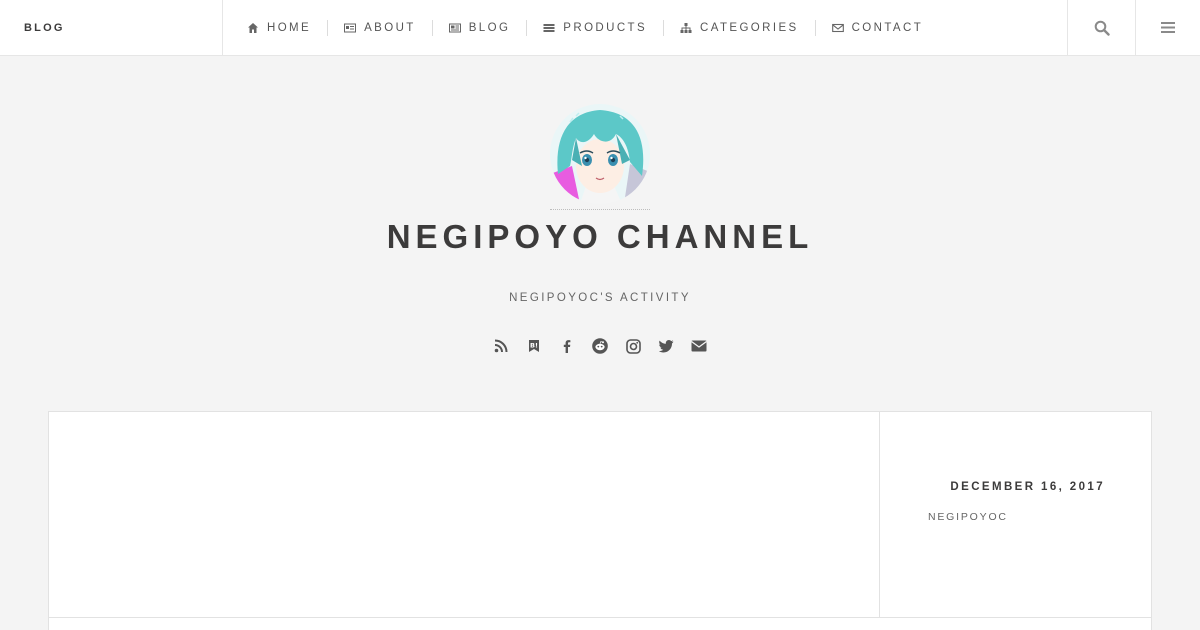 This screenshot has height=630, width=1200. What do you see at coordinates (605, 27) in the screenshot?
I see `nav-products-label: PRODUCTS` at bounding box center [605, 27].